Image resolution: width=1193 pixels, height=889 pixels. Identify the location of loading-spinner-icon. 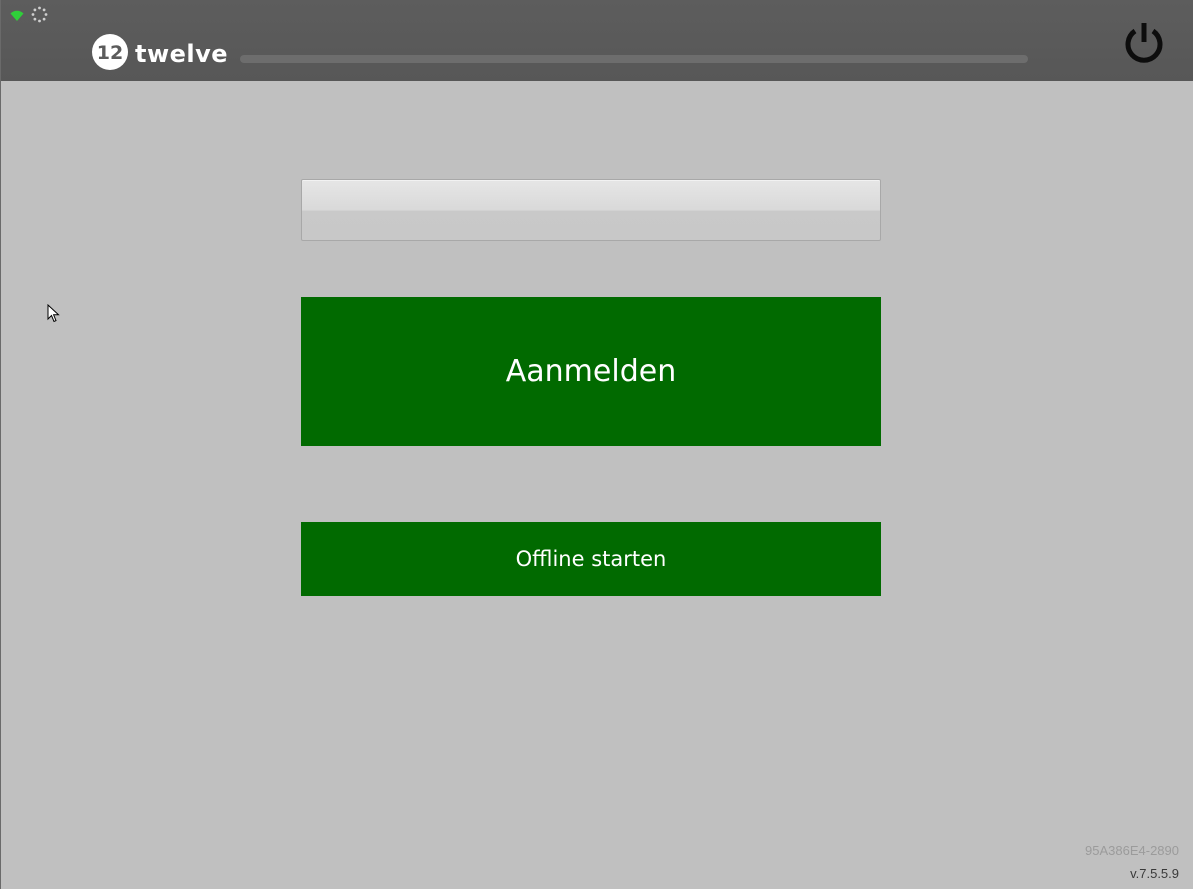
(39, 16).